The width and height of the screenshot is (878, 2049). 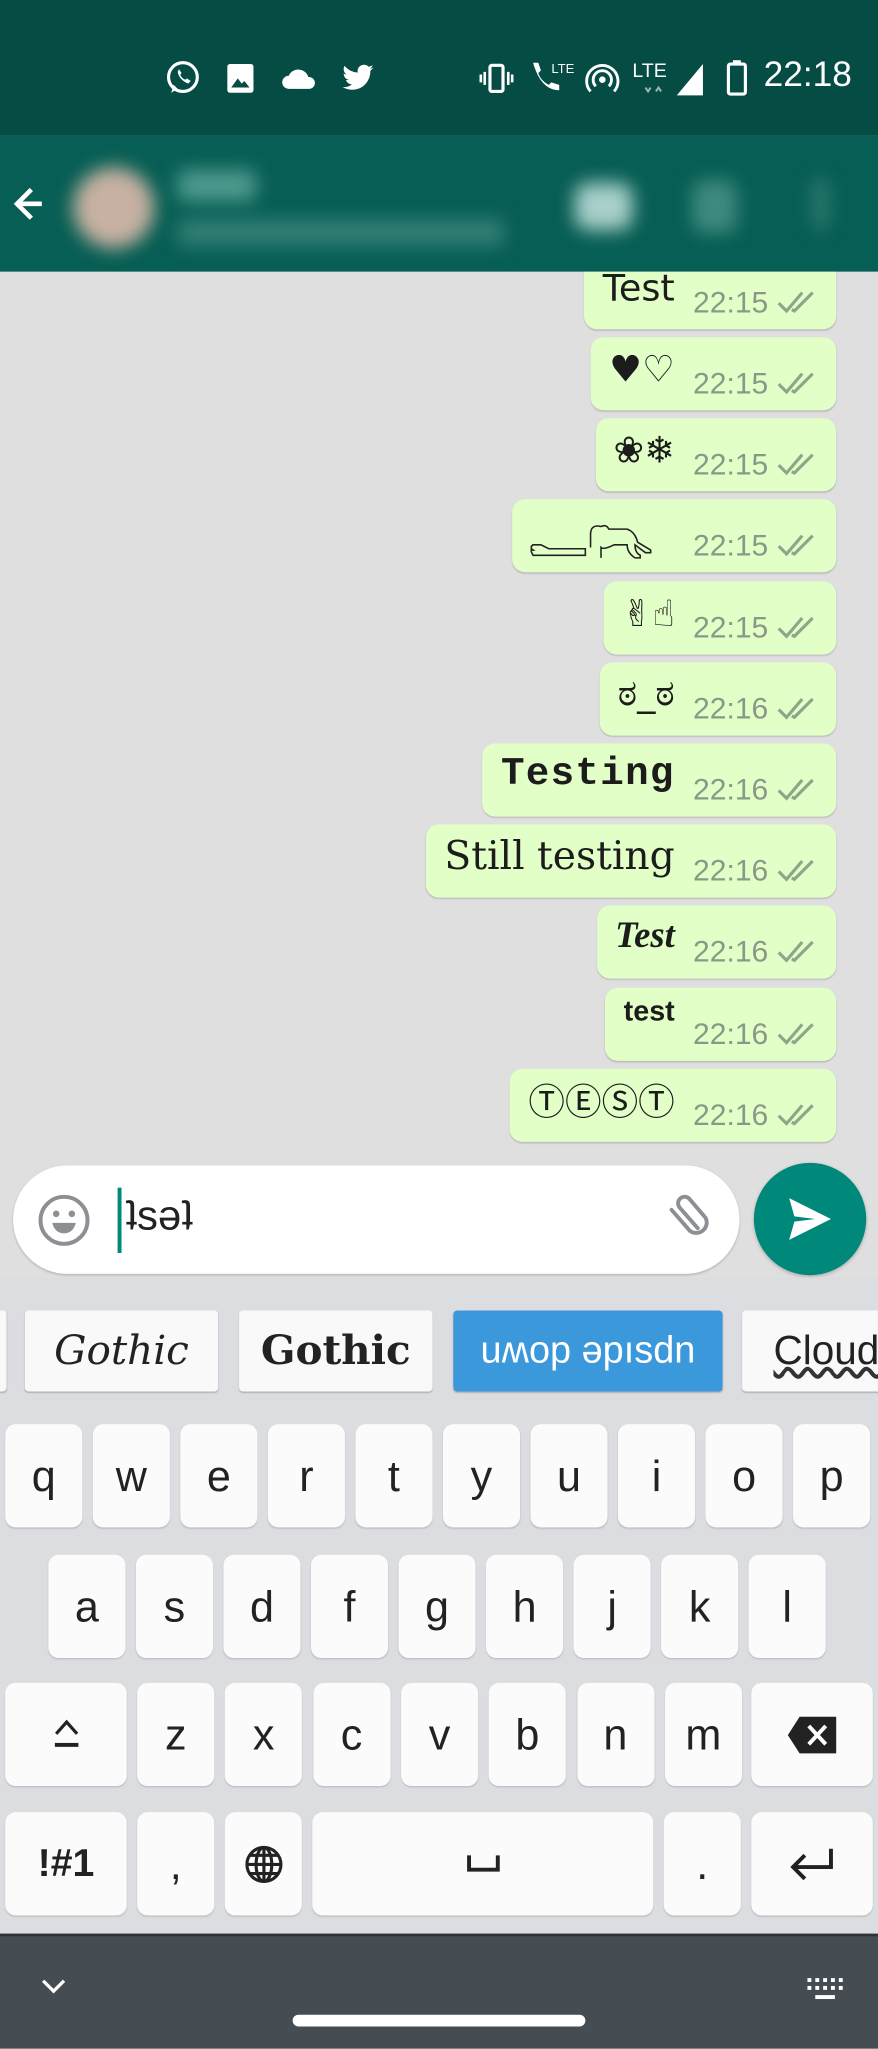 What do you see at coordinates (306, 1476) in the screenshot?
I see `key-r: r` at bounding box center [306, 1476].